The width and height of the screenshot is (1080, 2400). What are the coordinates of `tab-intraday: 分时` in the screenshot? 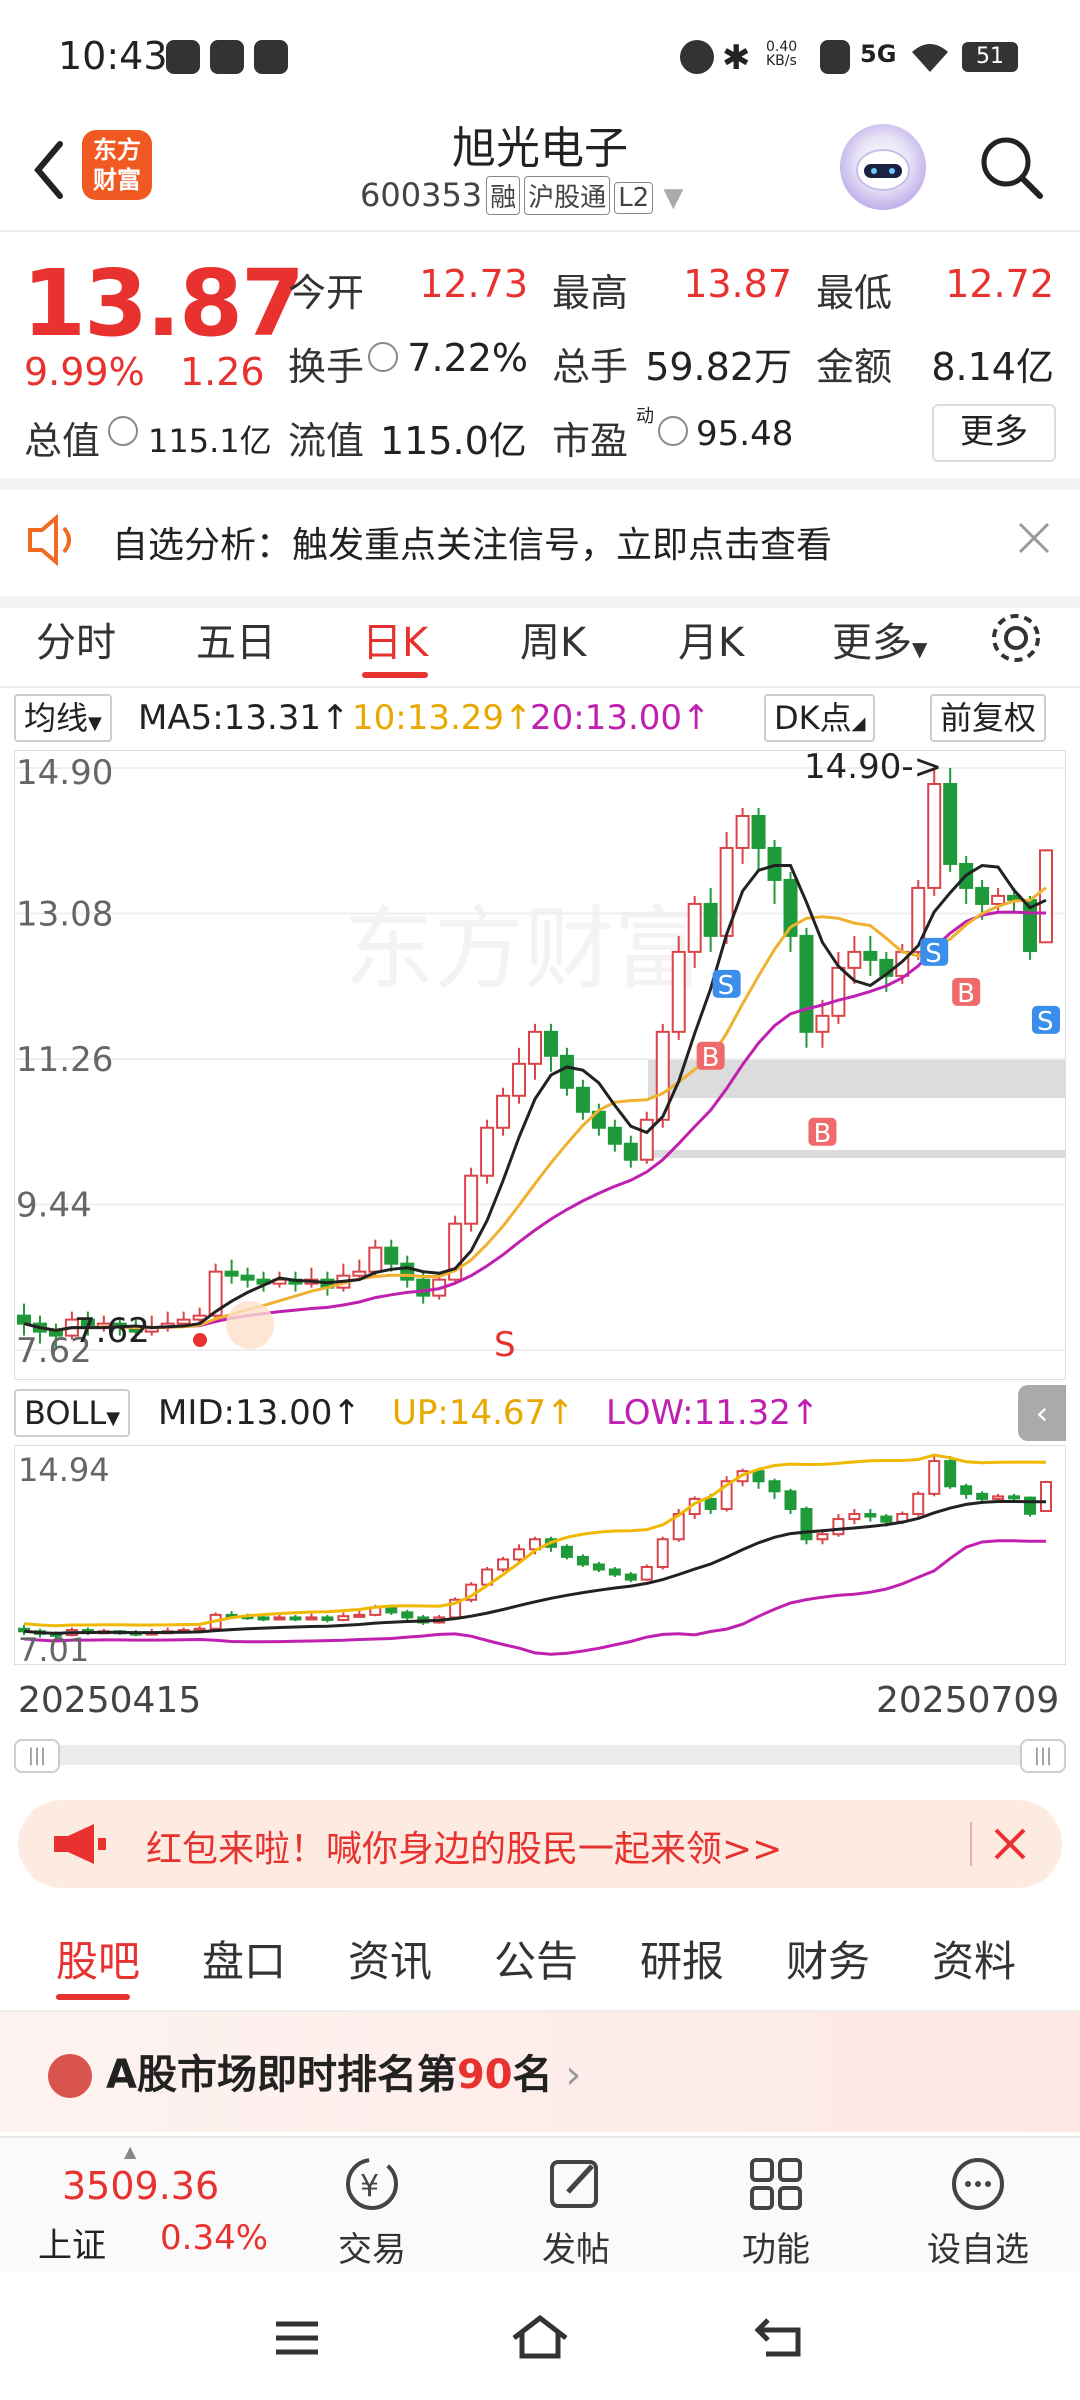 It's located at (76, 639).